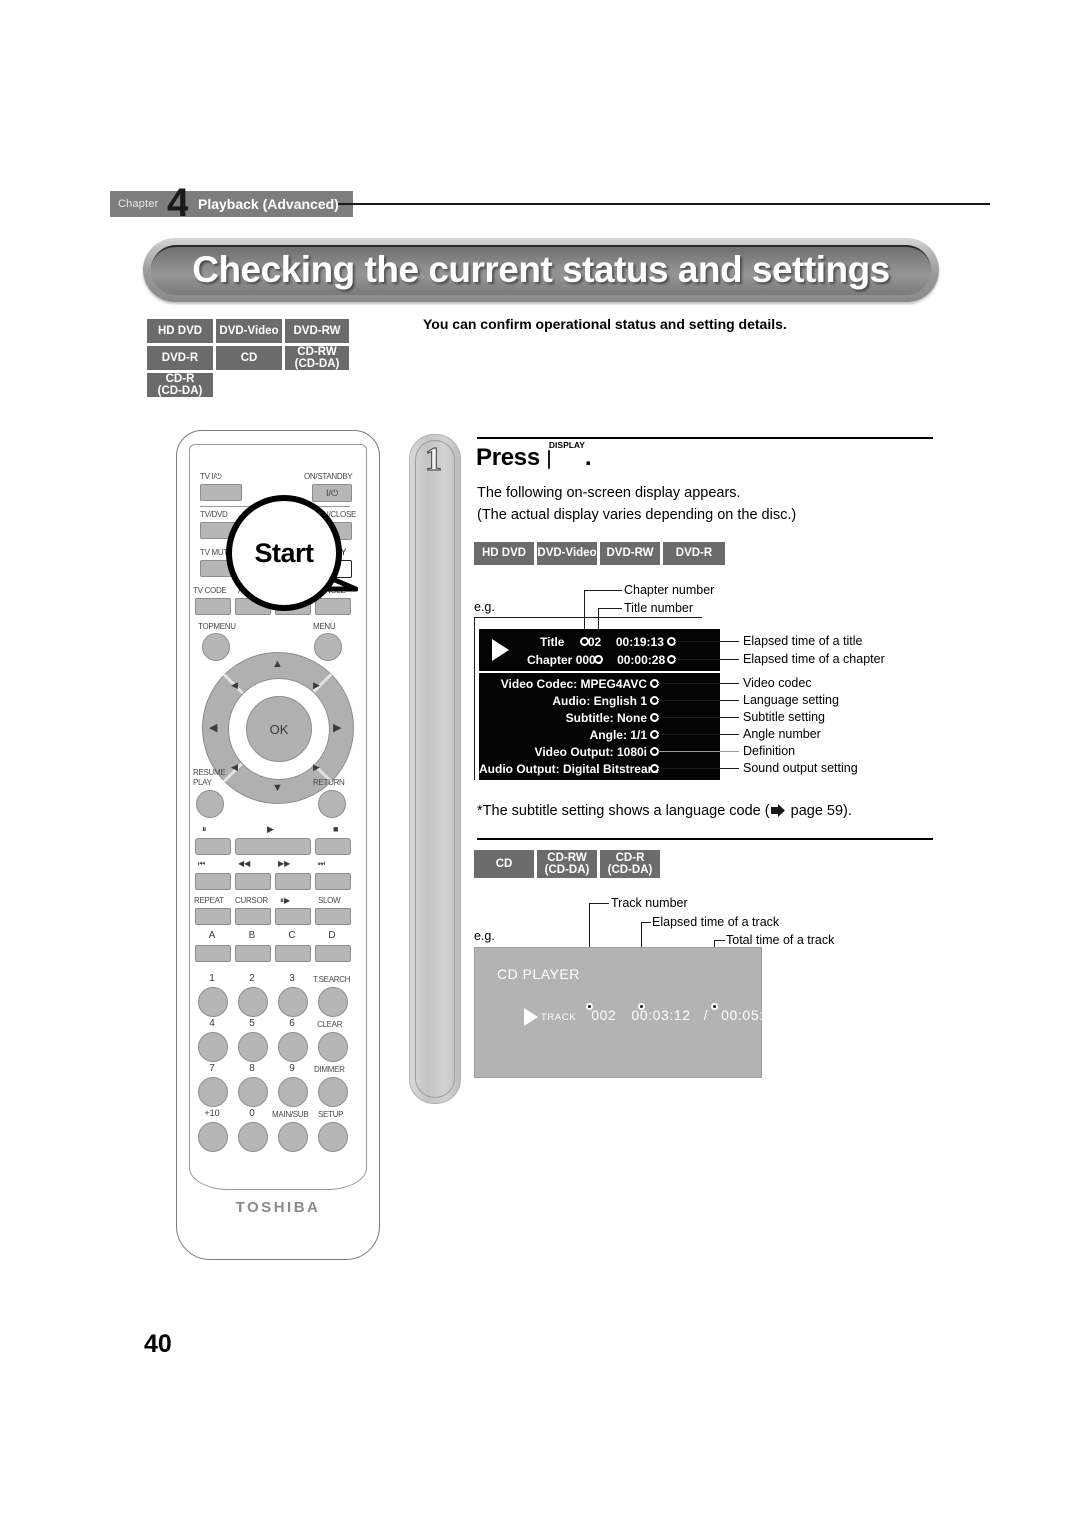 This screenshot has height=1528, width=1080. I want to click on video-disc-badges: HD DVD DVD-Video DVD-RW DVD-R, so click(599, 553).